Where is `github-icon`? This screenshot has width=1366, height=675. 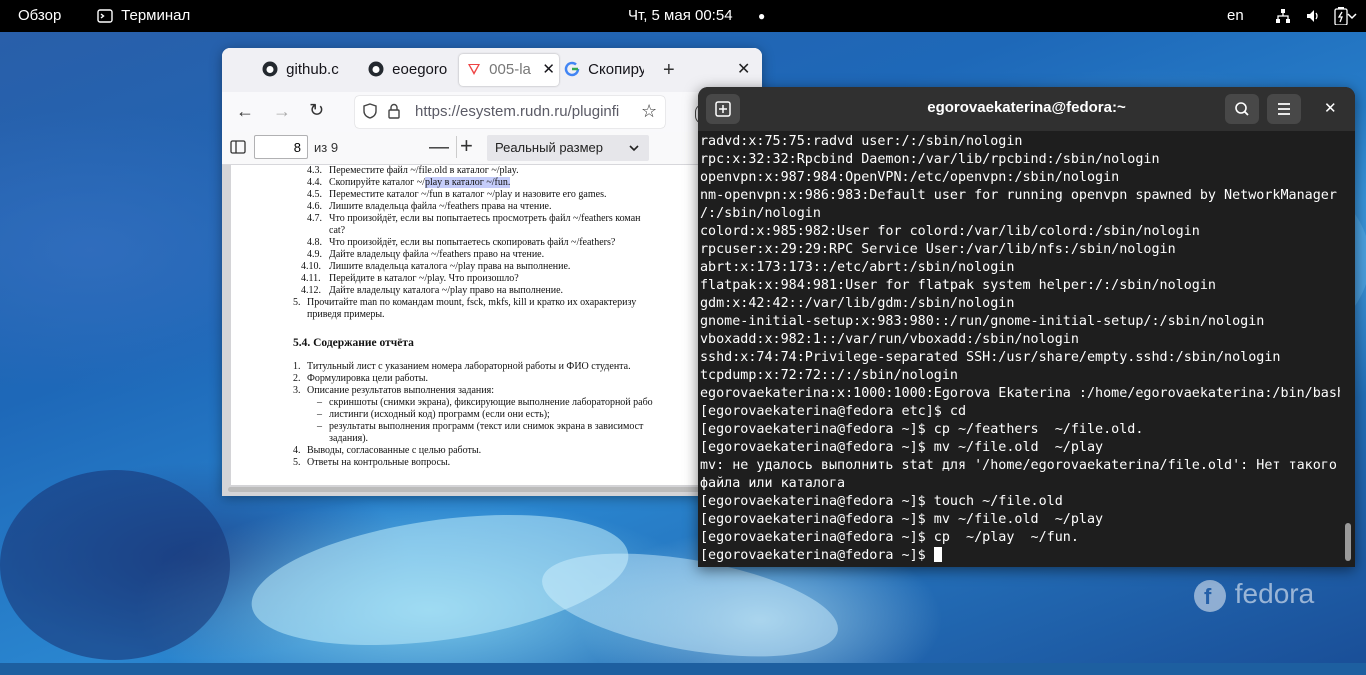
github-icon is located at coordinates (376, 69).